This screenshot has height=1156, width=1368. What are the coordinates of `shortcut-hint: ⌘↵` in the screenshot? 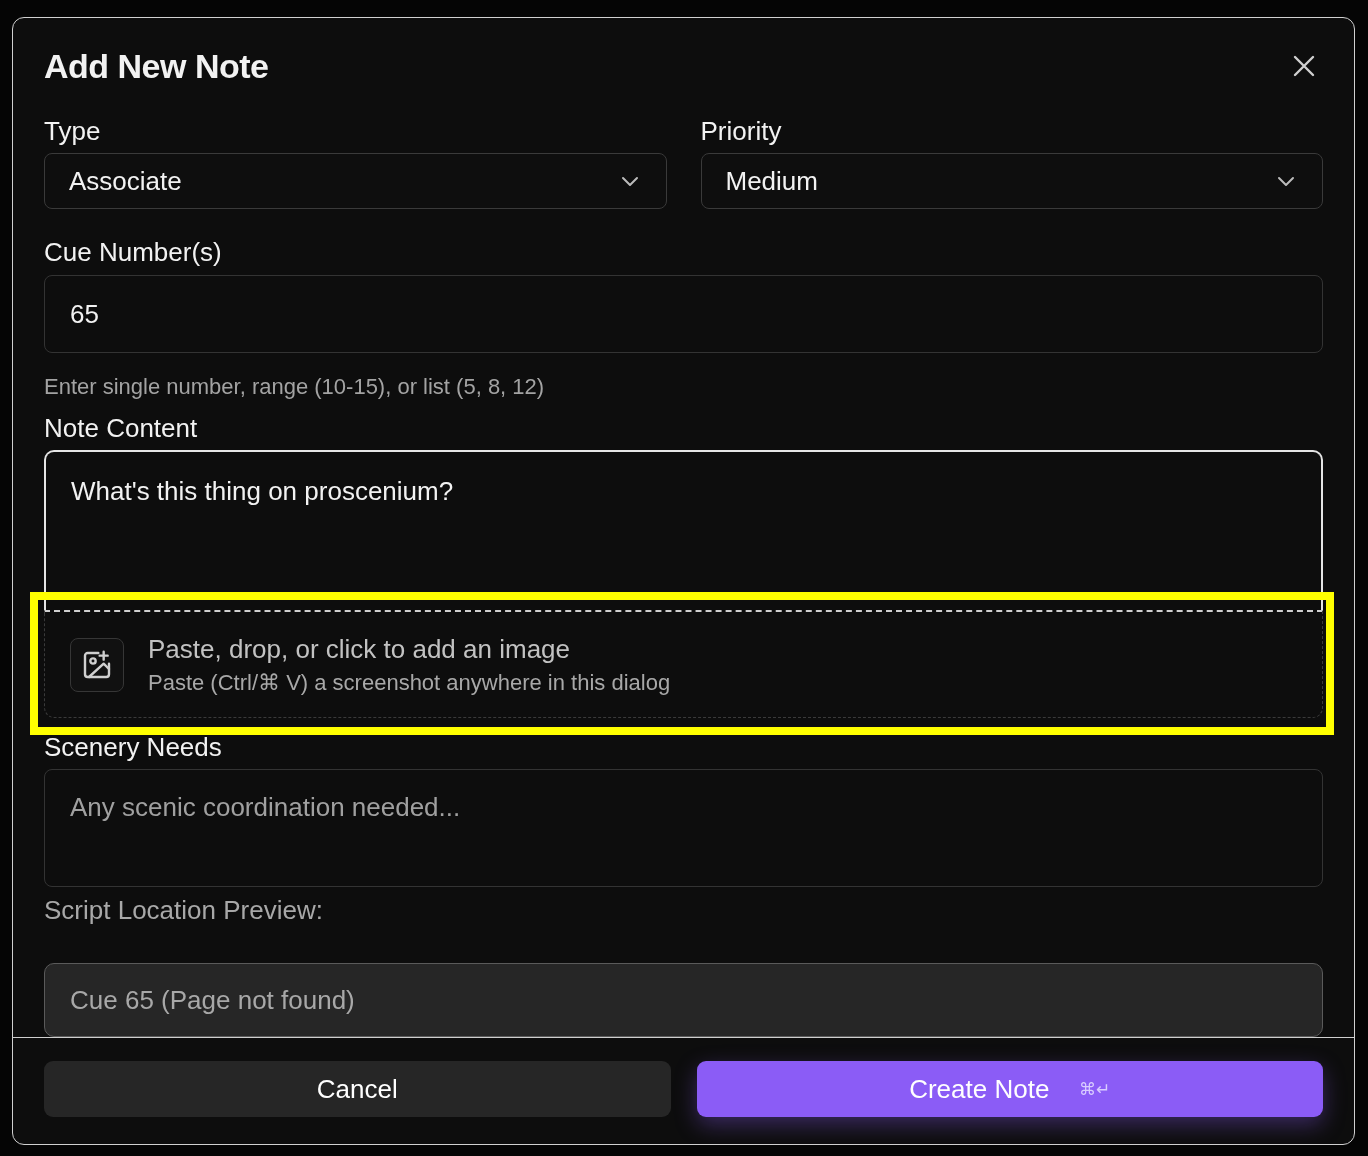 It's located at (1095, 1089).